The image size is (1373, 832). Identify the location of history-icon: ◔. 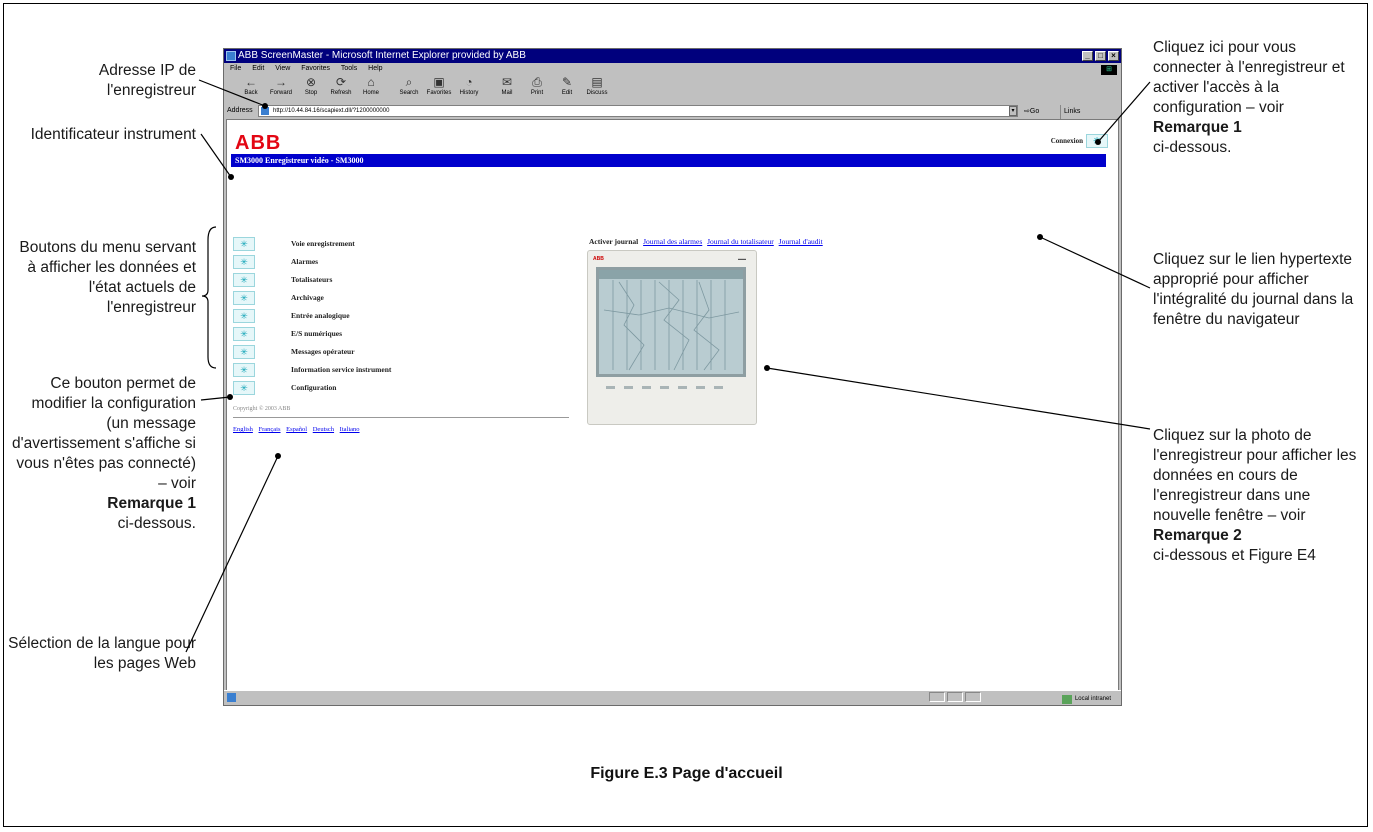
(469, 82).